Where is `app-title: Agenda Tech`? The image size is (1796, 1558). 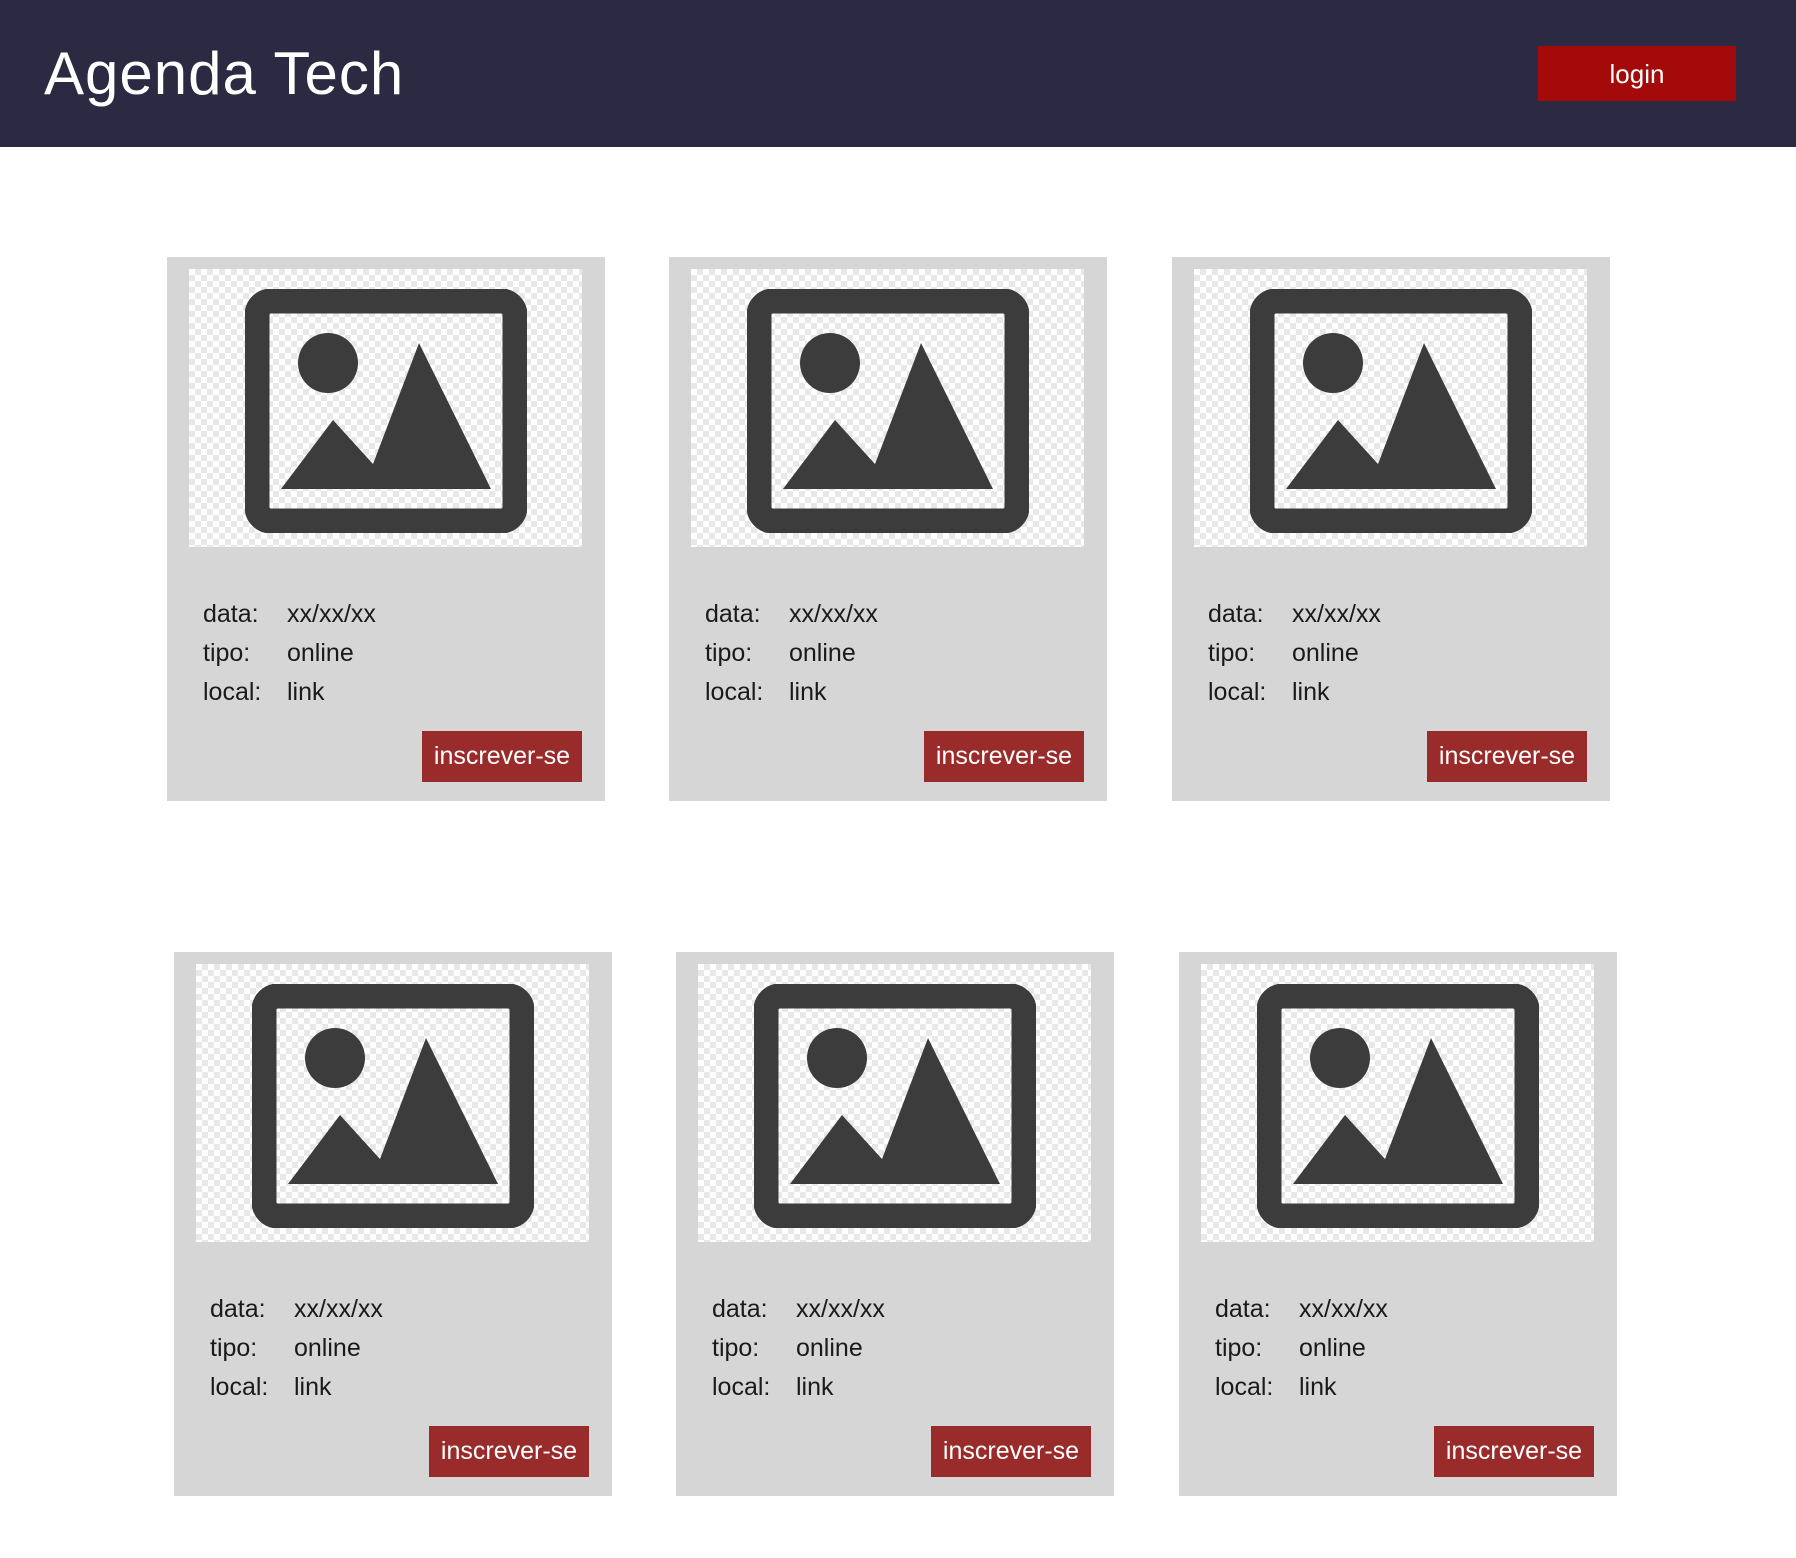 app-title: Agenda Tech is located at coordinates (224, 73).